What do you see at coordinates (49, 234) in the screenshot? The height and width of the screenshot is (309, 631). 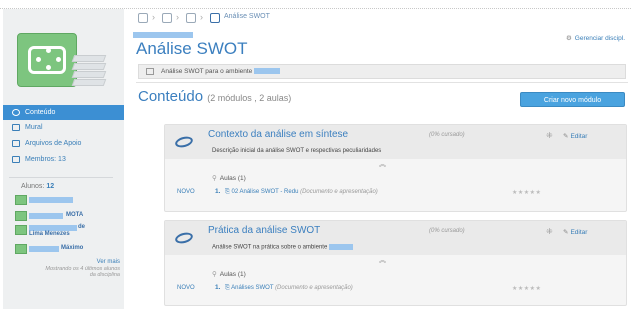 I see `student-name: Lima Menezes` at bounding box center [49, 234].